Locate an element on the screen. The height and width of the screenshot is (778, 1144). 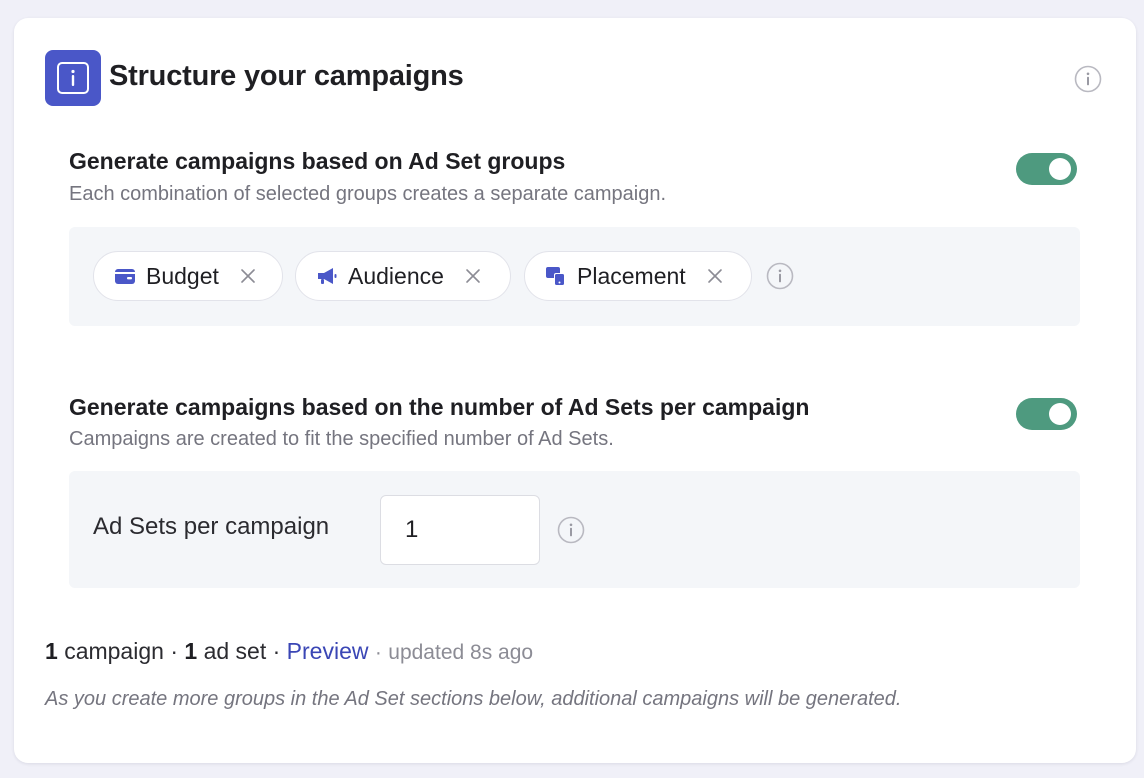
campaign-word: campaign is located at coordinates (114, 651).